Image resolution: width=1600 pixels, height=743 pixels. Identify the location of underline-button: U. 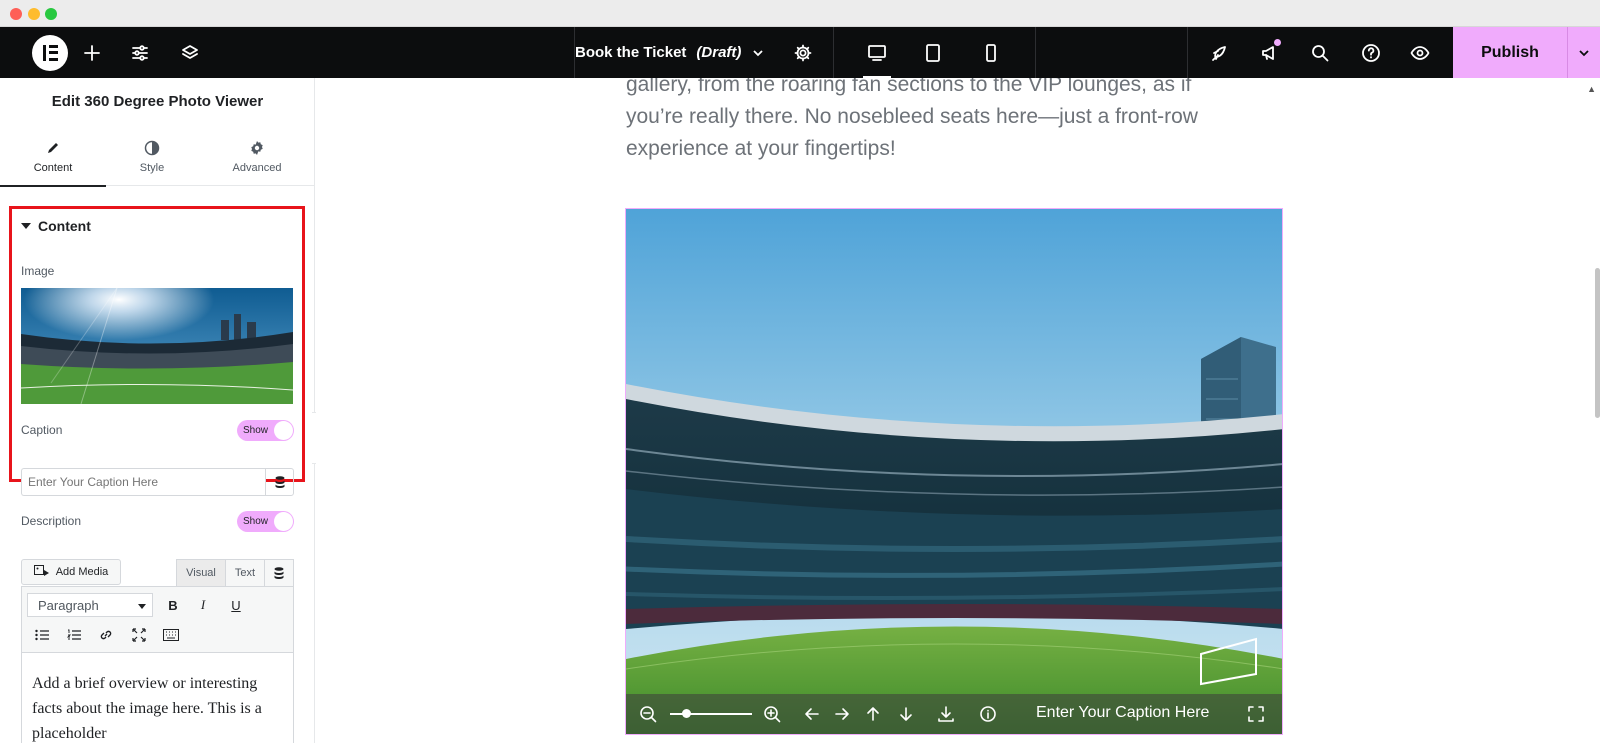
(236, 605).